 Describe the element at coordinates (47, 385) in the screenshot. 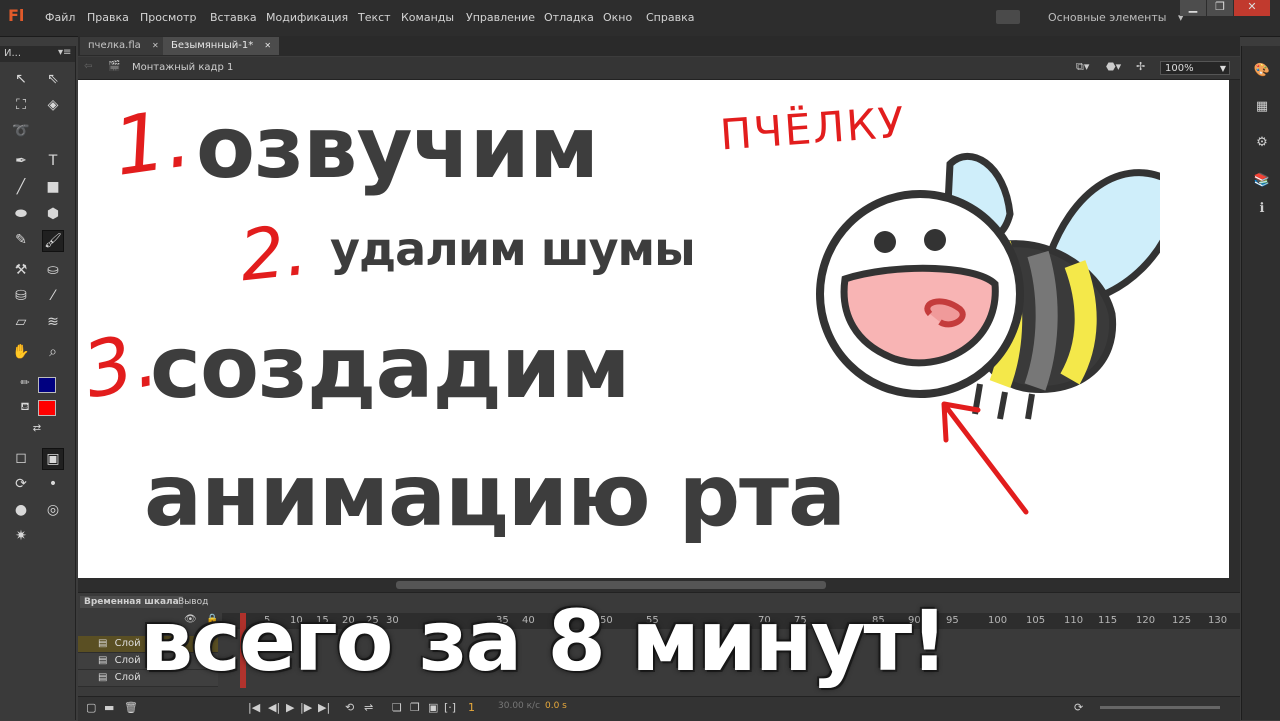

I see `stroke-color-swatch` at that location.